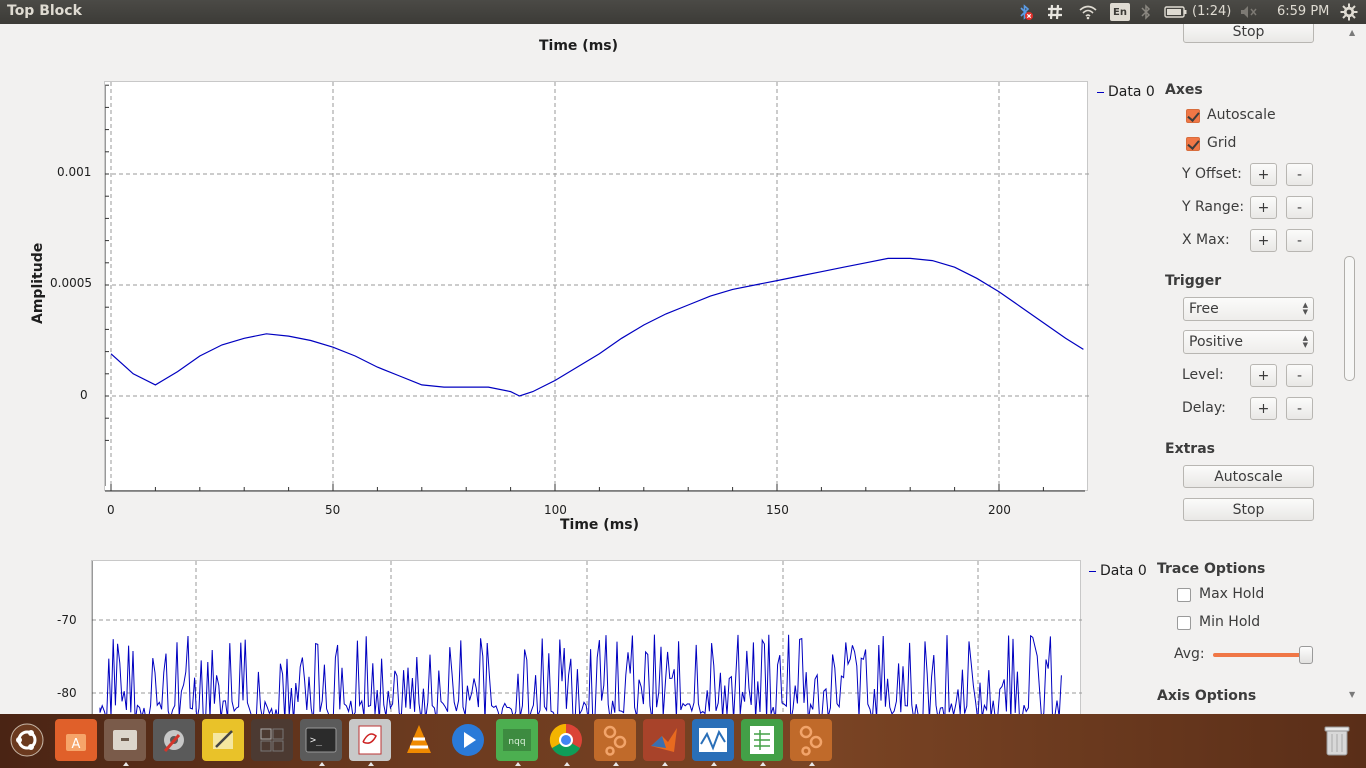 Image resolution: width=1366 pixels, height=768 pixels. I want to click on text-editor-icon, so click(223, 740).